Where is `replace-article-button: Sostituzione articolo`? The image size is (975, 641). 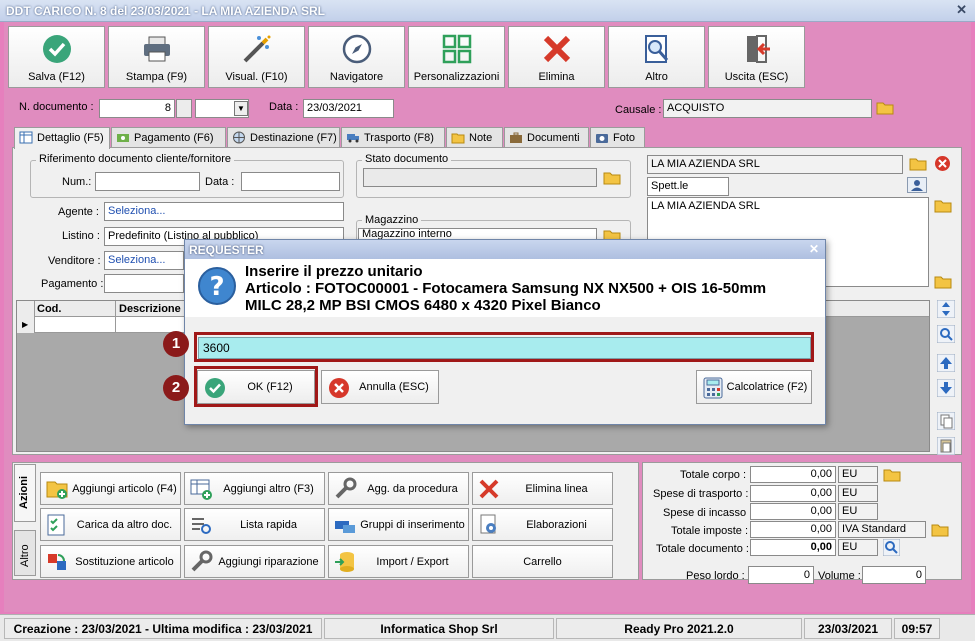
replace-article-button: Sostituzione articolo is located at coordinates (110, 561).